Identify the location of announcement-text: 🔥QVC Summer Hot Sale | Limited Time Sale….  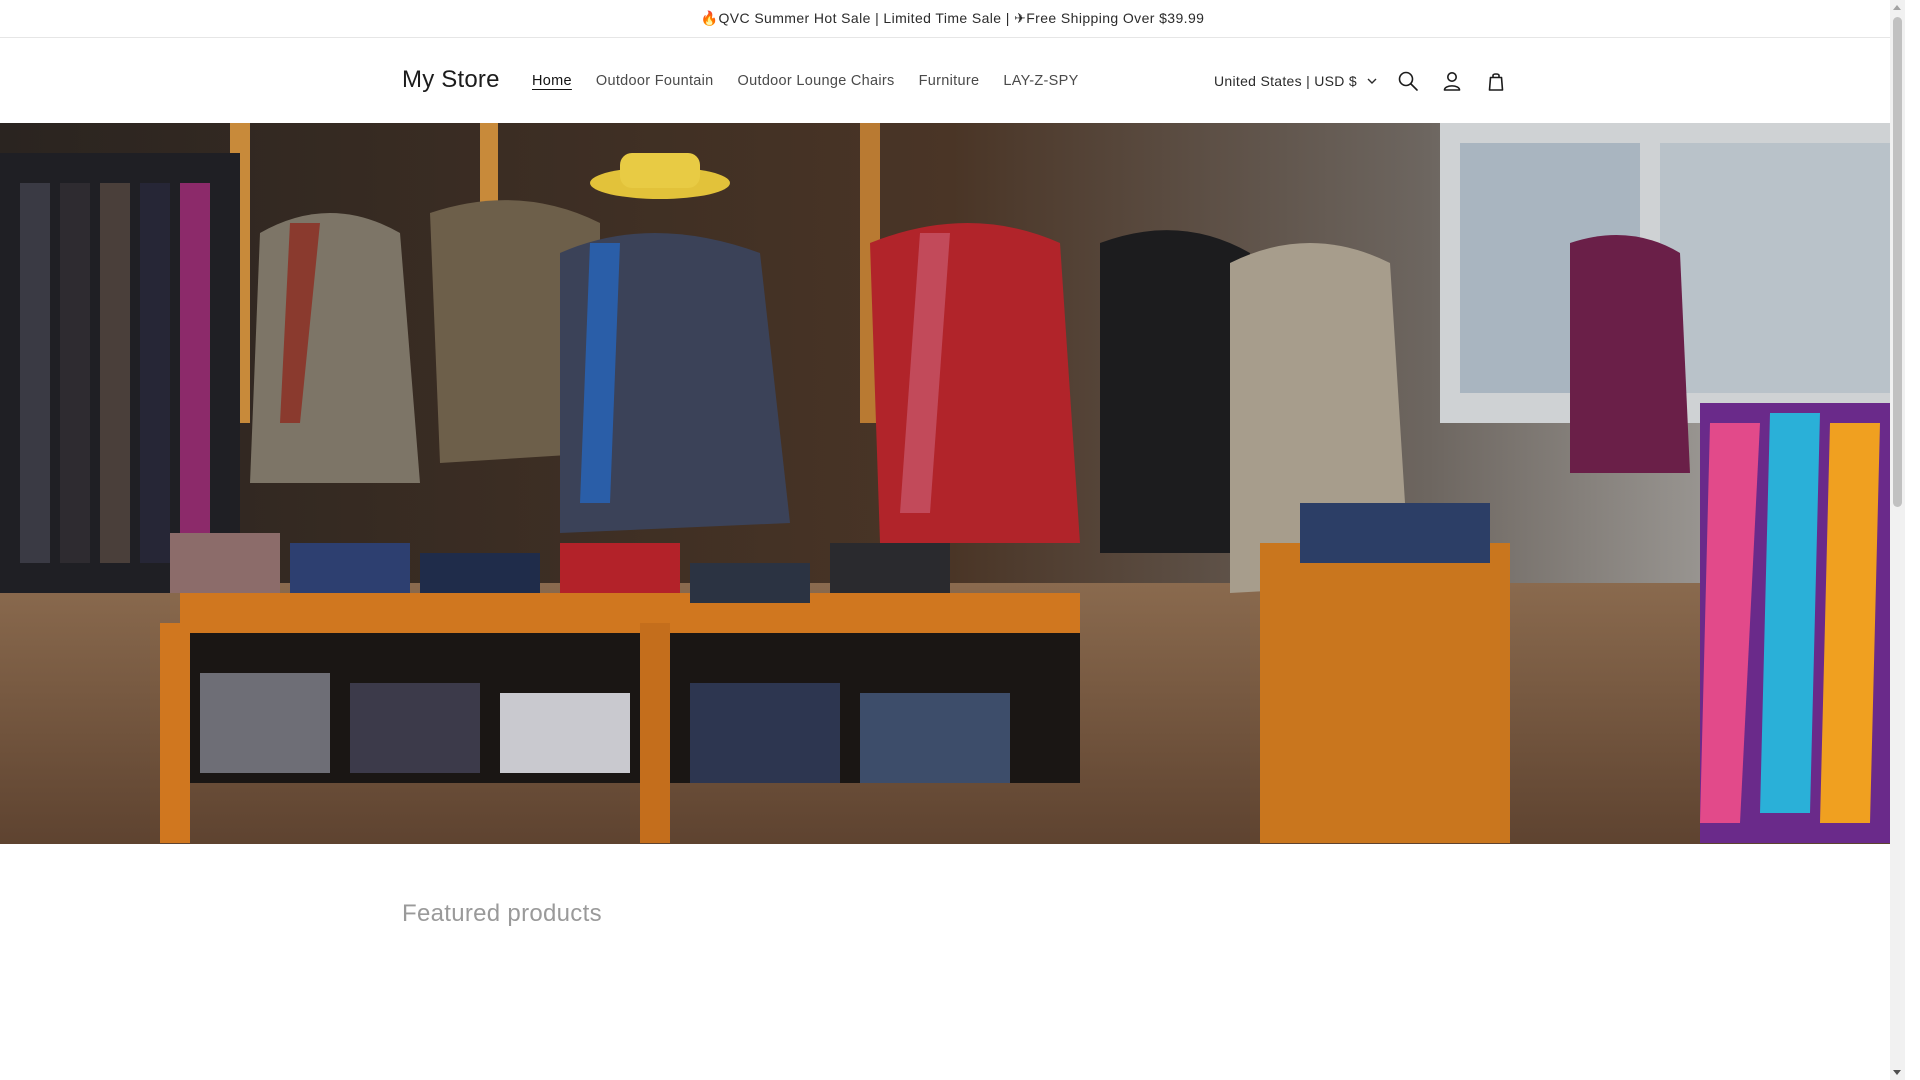
(952, 18).